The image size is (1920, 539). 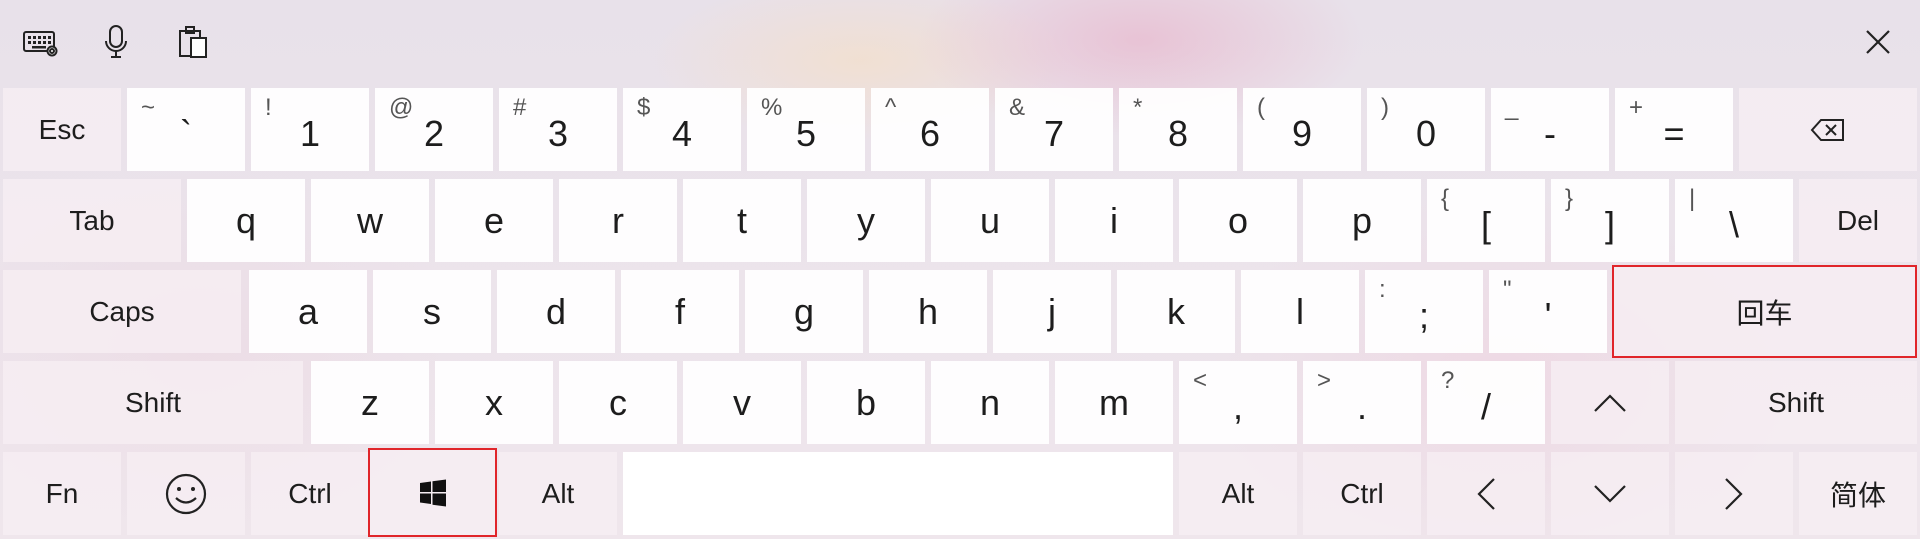 What do you see at coordinates (434, 133) in the screenshot?
I see `key-primary: 2` at bounding box center [434, 133].